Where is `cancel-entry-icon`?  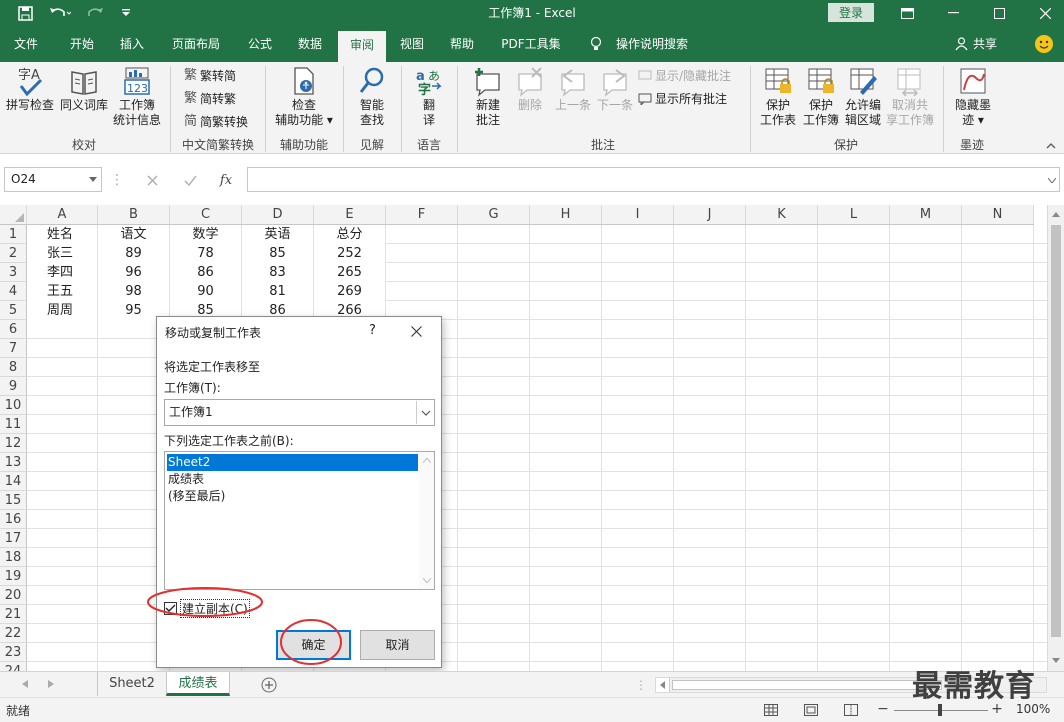 cancel-entry-icon is located at coordinates (152, 180).